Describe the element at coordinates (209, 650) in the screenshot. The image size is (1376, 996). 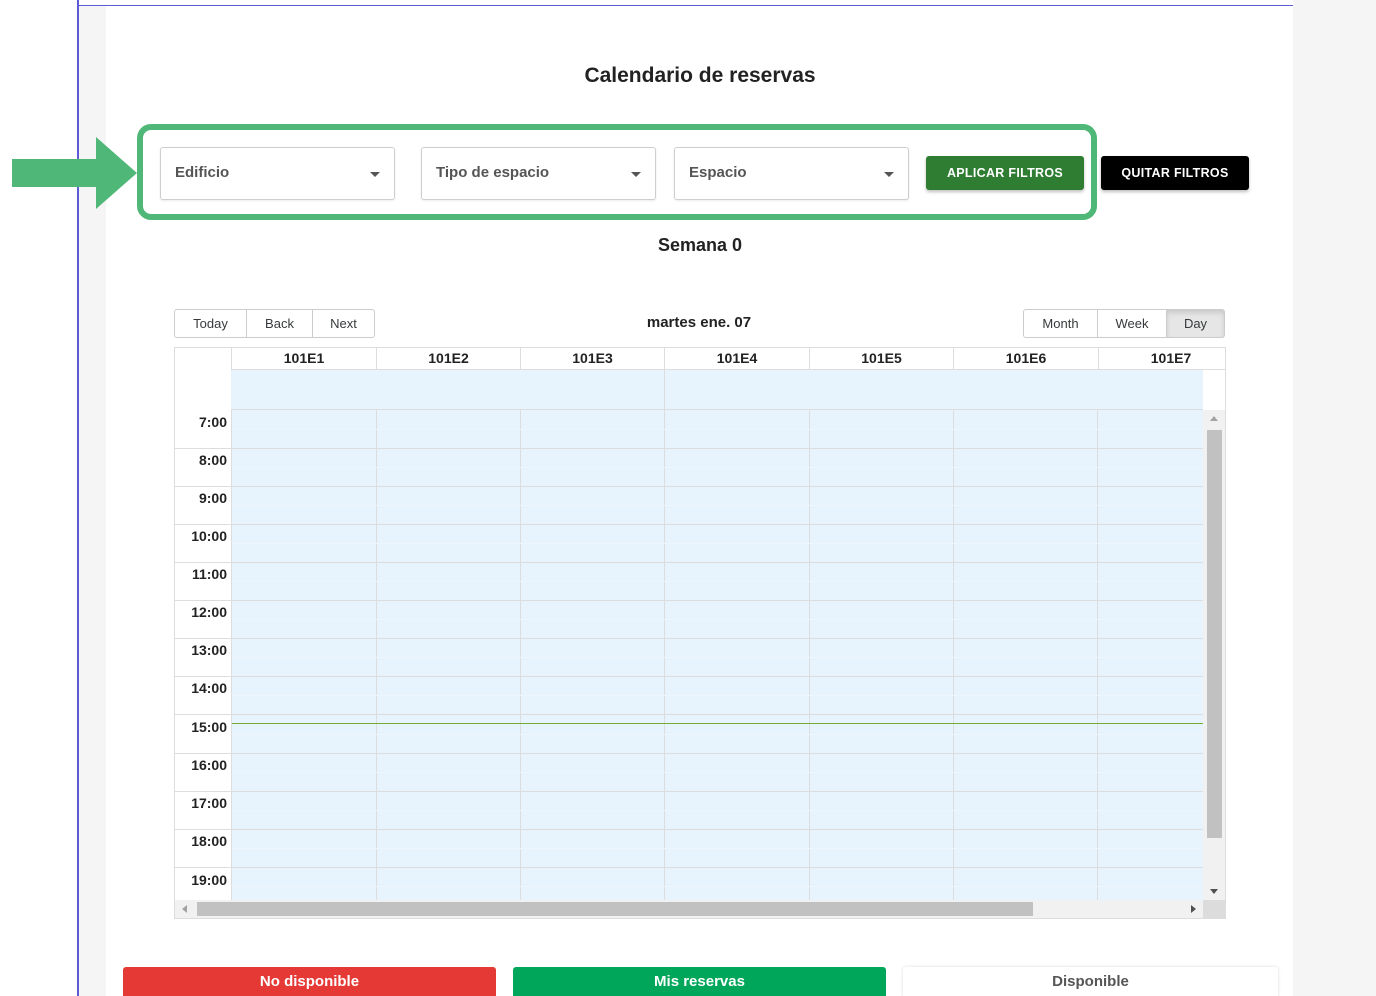
I see `time-label: 13:00` at that location.